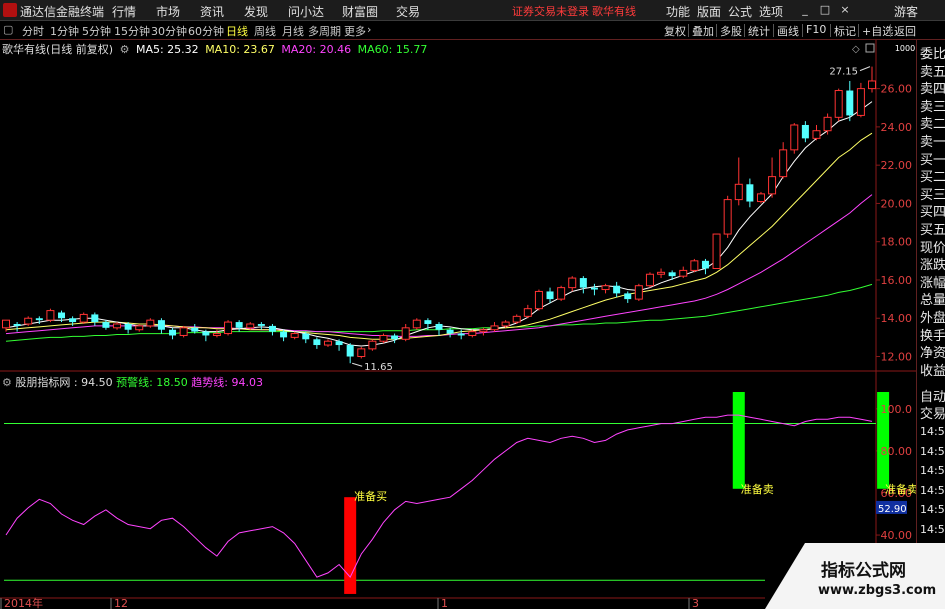 This screenshot has width=945, height=609. What do you see at coordinates (227, 382) in the screenshot?
I see `indicator-value-trend: 趋势线: 94.03` at bounding box center [227, 382].